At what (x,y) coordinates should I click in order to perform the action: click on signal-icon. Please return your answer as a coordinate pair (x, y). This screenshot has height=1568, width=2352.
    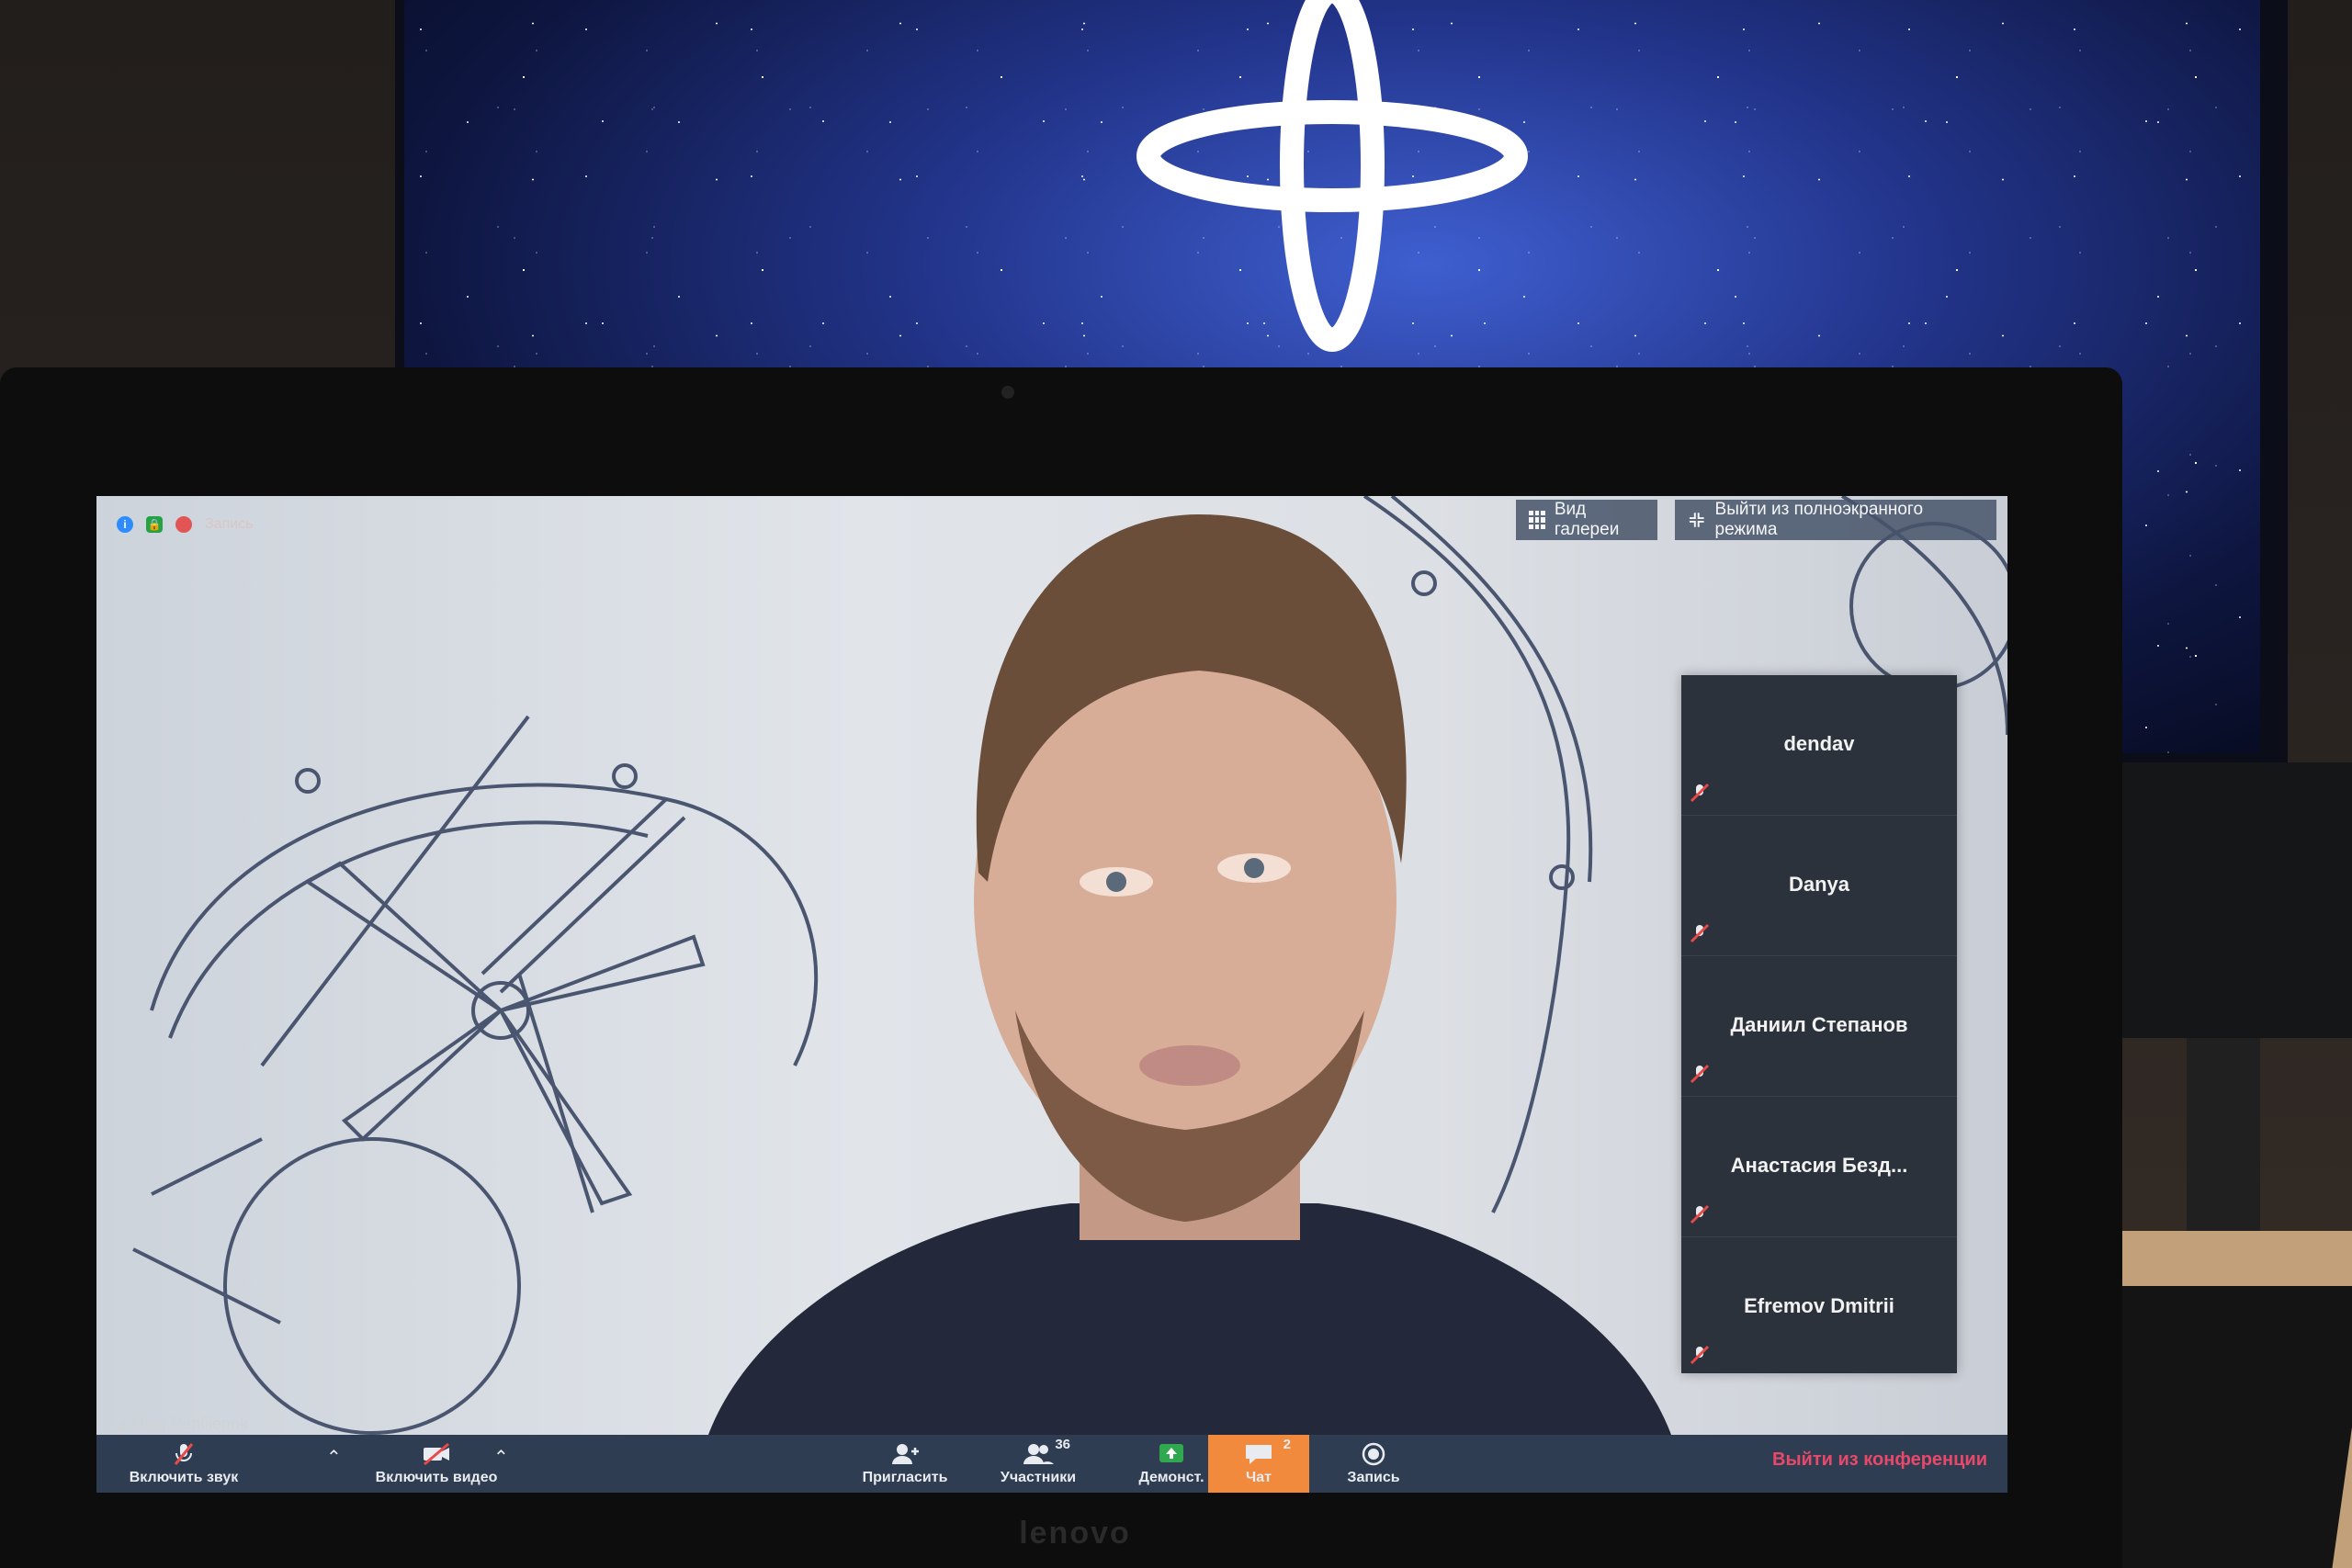
    Looking at the image, I should click on (119, 1424).